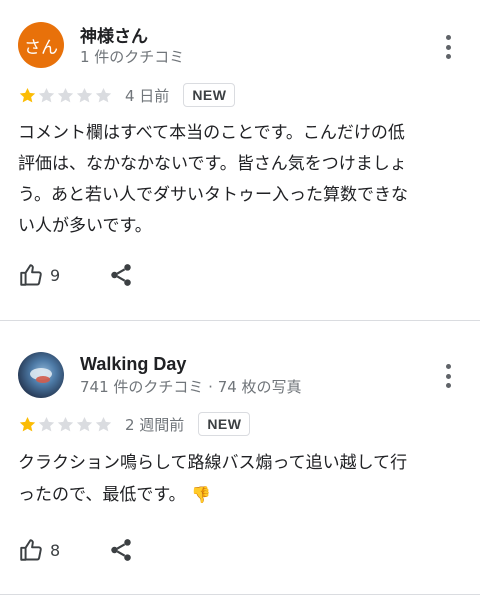  What do you see at coordinates (55, 275) in the screenshot?
I see `like-count: 9` at bounding box center [55, 275].